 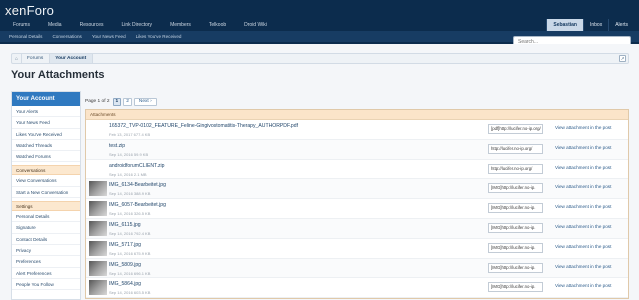 What do you see at coordinates (564, 25) in the screenshot?
I see `user-menu-sebastian: Sebastian` at bounding box center [564, 25].